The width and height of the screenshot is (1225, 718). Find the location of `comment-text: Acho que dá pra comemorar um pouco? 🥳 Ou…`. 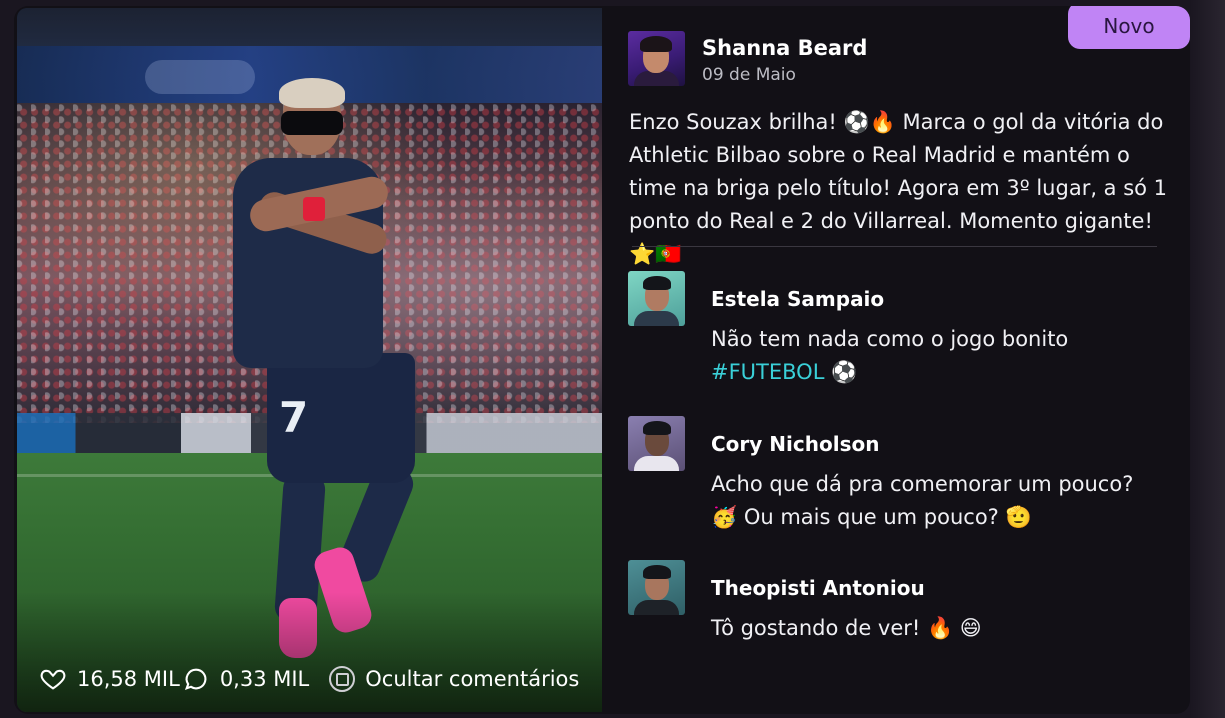

comment-text: Acho que dá pra comemorar um pouco? 🥳 Ou… is located at coordinates (922, 500).